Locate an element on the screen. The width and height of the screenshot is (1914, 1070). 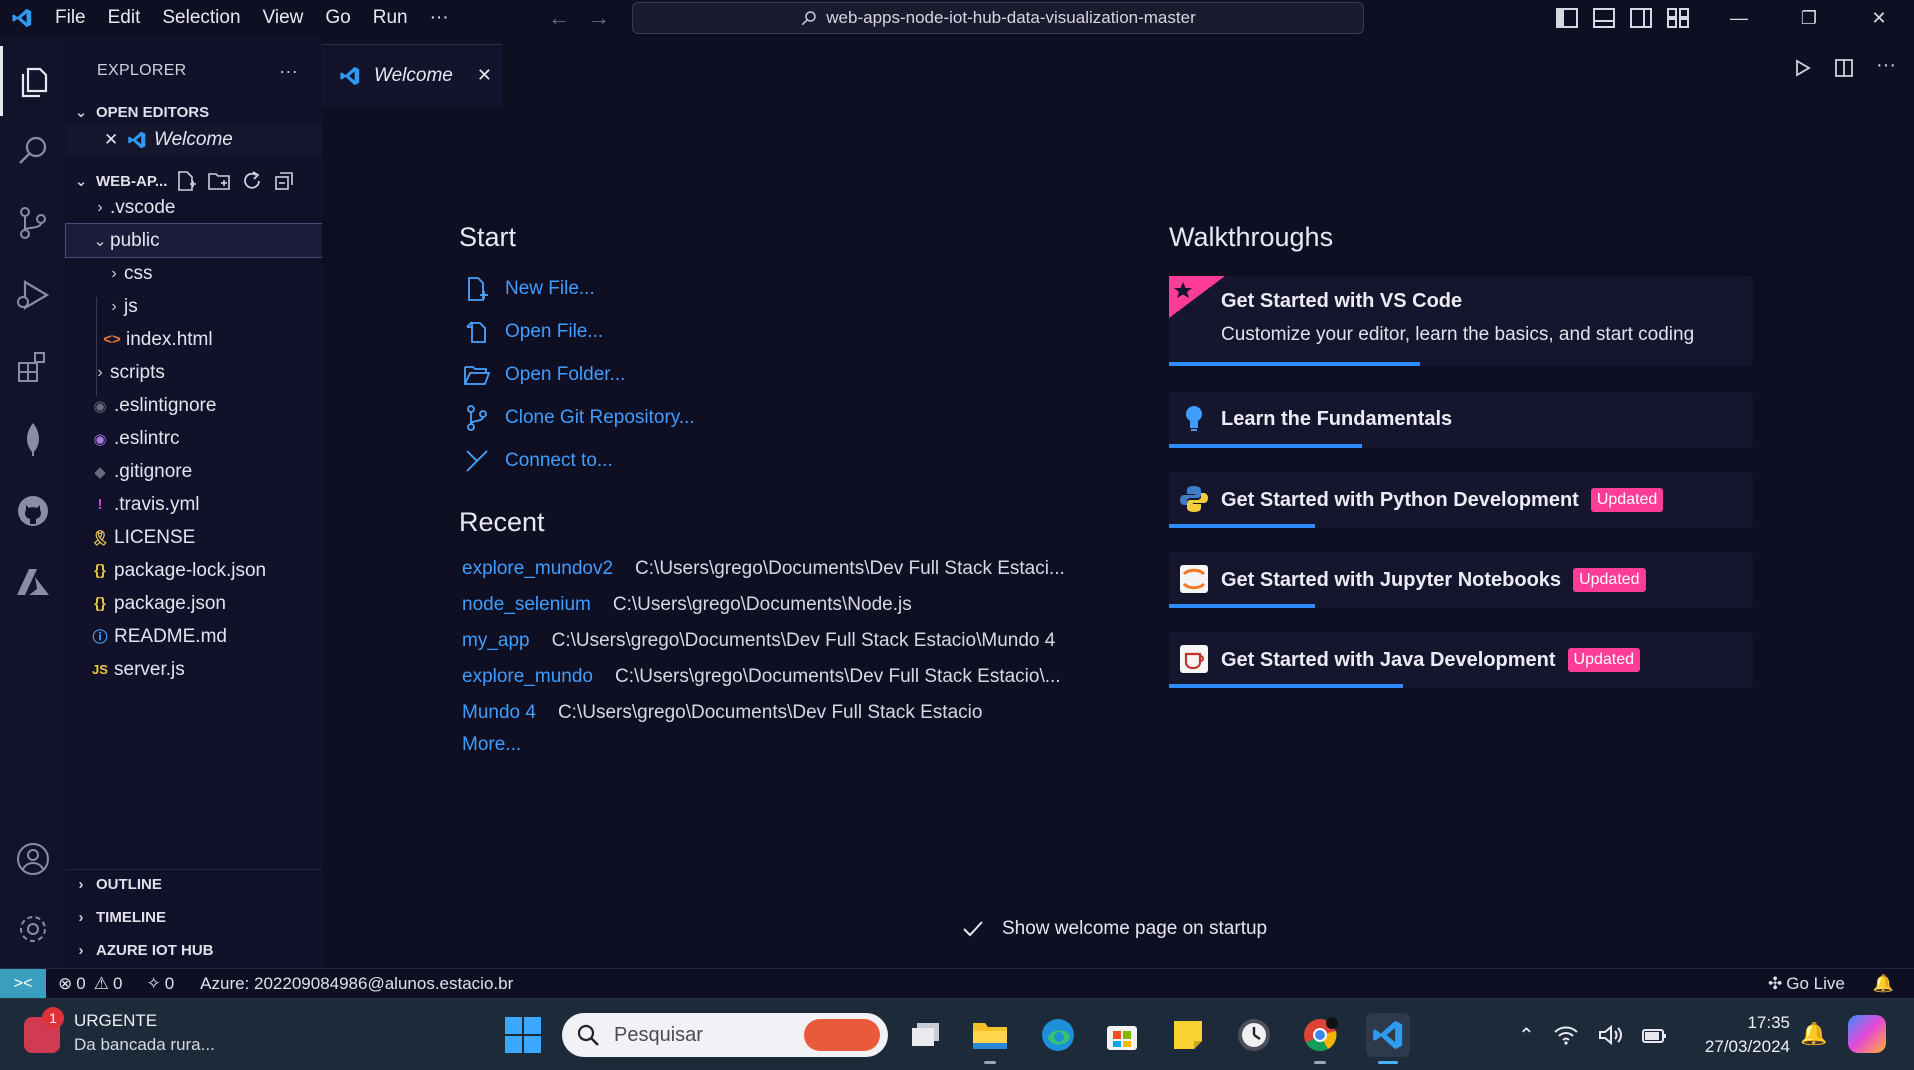
ports-indicator: ✧ 0 is located at coordinates (160, 984).